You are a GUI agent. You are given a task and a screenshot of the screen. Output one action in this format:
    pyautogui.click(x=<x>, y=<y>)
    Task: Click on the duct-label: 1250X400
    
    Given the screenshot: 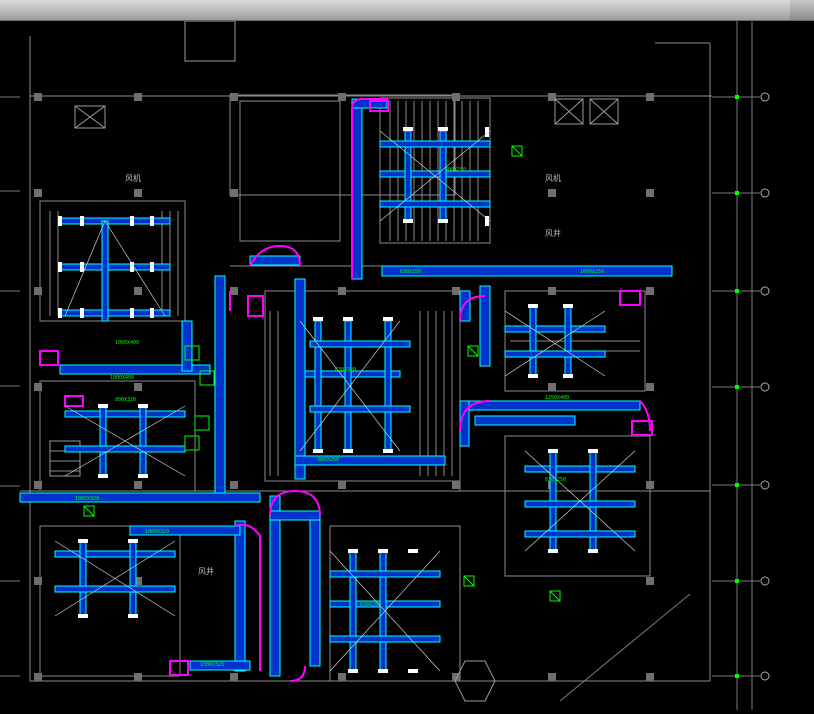 What is the action you would take?
    pyautogui.click(x=557, y=398)
    